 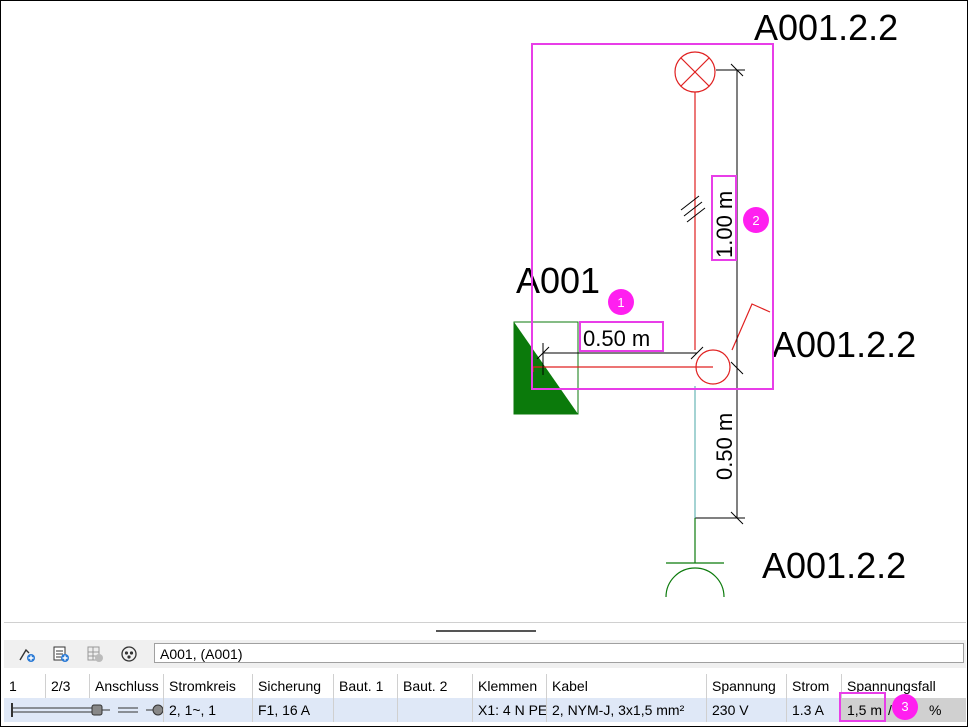 What do you see at coordinates (558, 280) in the screenshot?
I see `label-main: A001` at bounding box center [558, 280].